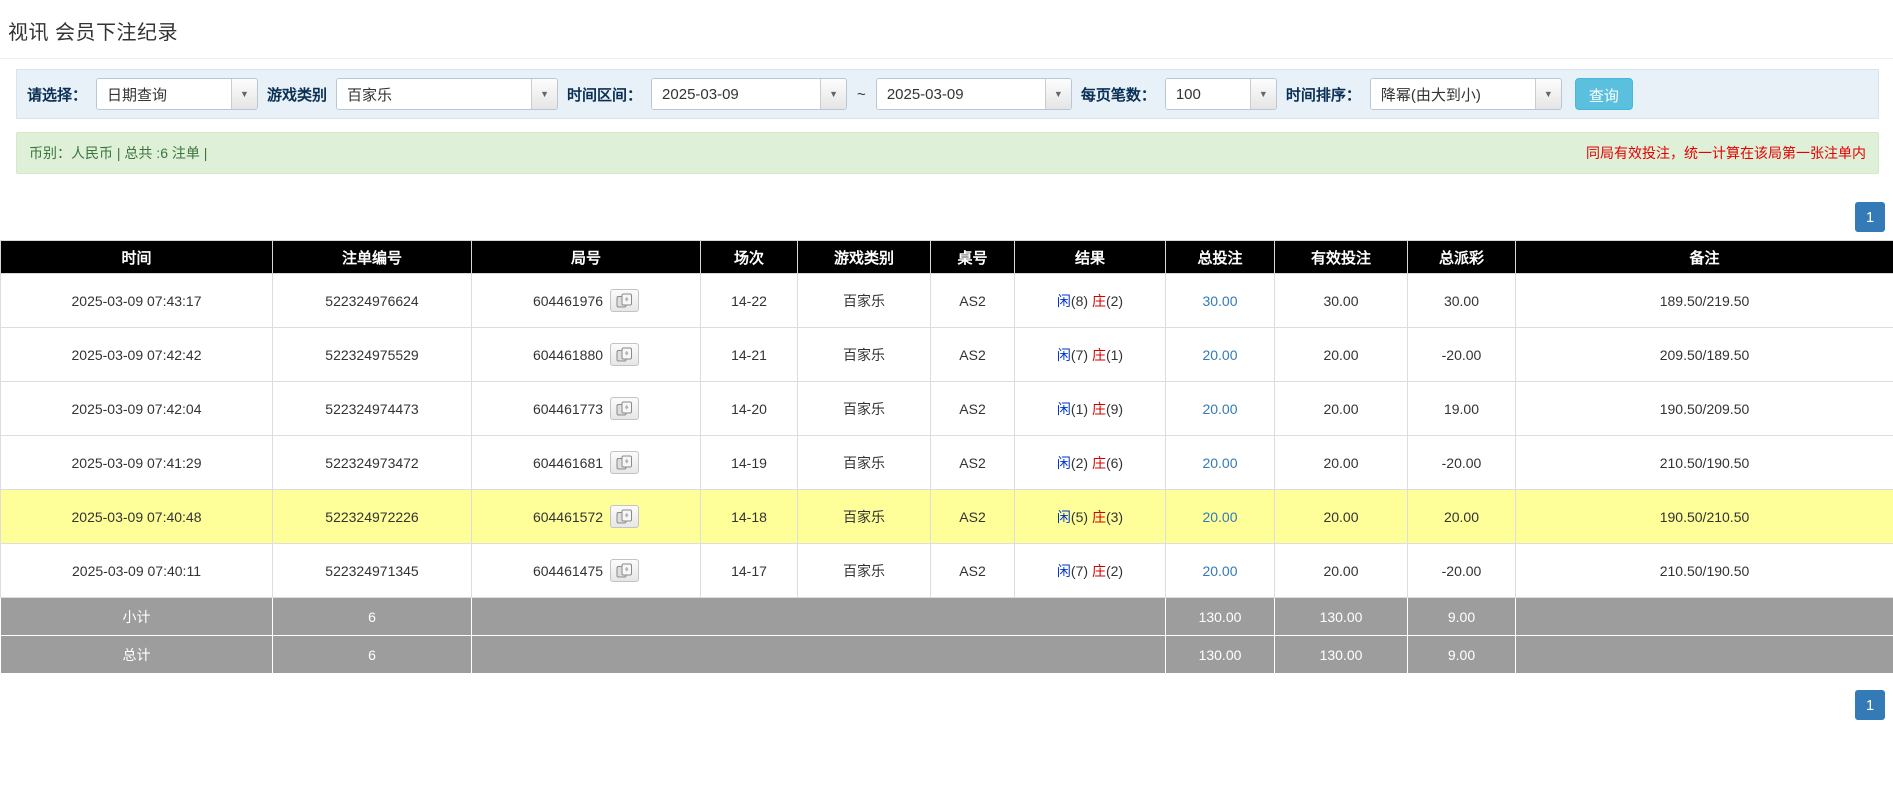  I want to click on game-type-input, so click(434, 94).